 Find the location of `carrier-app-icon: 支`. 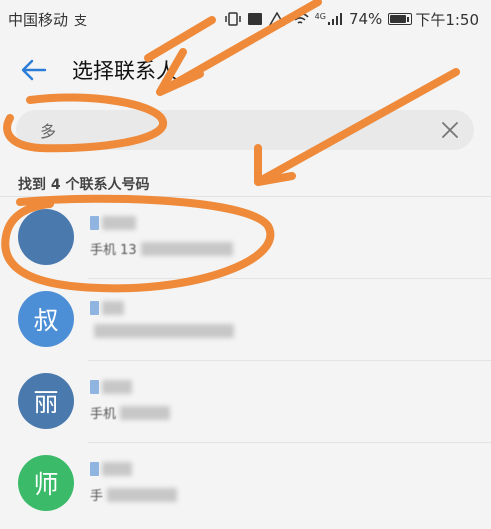

carrier-app-icon: 支 is located at coordinates (81, 21).